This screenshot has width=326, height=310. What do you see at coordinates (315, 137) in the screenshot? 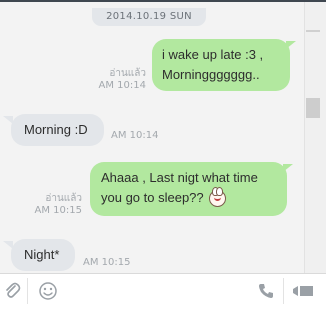
I see `chat-scrollbar-track` at bounding box center [315, 137].